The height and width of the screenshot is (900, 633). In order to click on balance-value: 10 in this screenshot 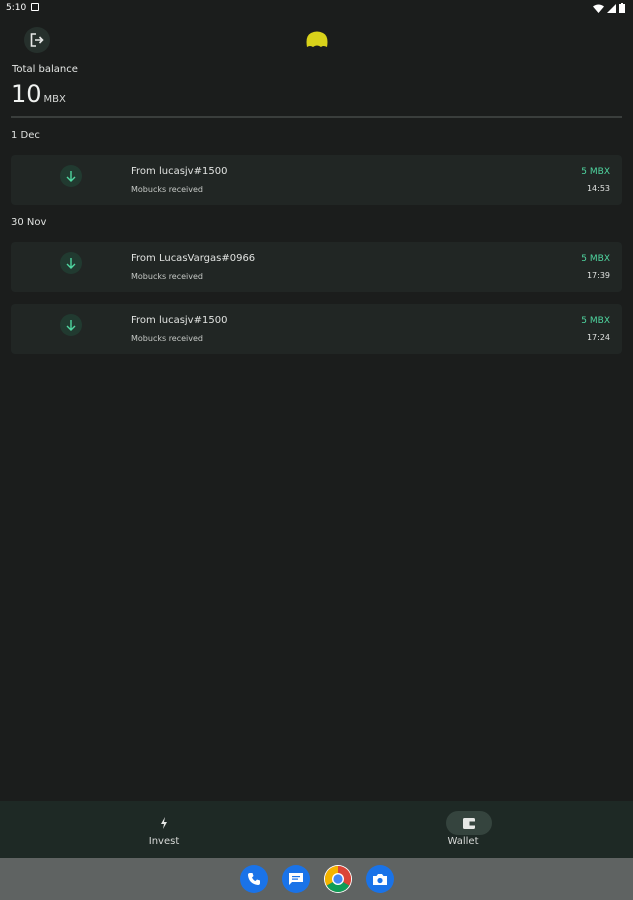, I will do `click(26, 94)`.